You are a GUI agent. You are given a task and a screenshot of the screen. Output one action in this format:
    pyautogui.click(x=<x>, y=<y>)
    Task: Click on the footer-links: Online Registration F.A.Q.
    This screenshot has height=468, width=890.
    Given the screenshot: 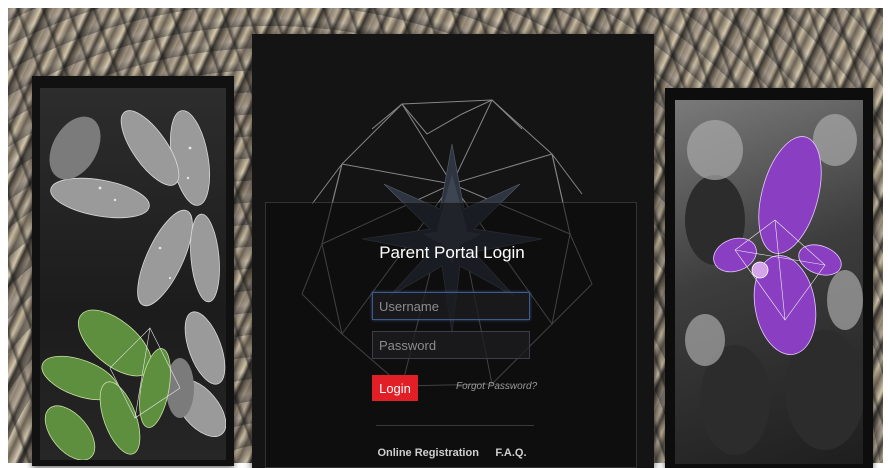 What is the action you would take?
    pyautogui.click(x=452, y=452)
    